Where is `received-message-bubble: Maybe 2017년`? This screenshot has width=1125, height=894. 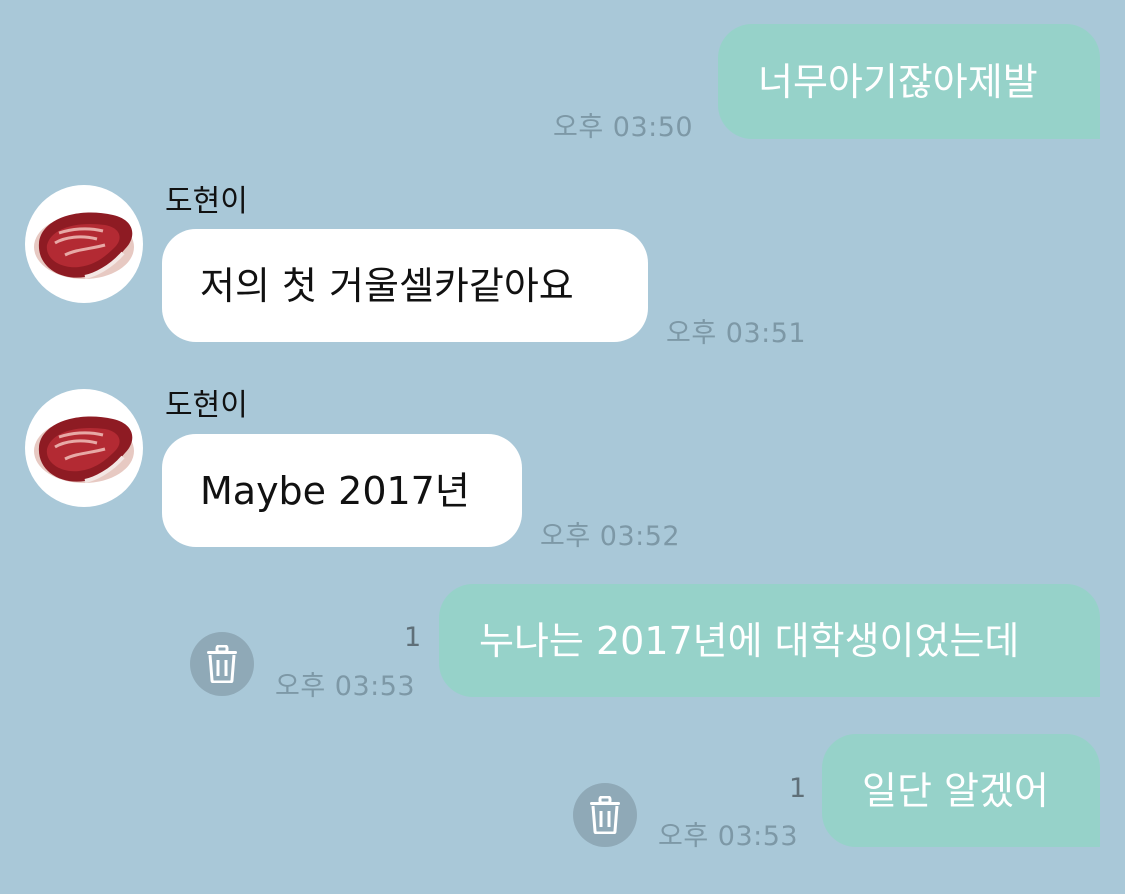 received-message-bubble: Maybe 2017년 is located at coordinates (342, 490).